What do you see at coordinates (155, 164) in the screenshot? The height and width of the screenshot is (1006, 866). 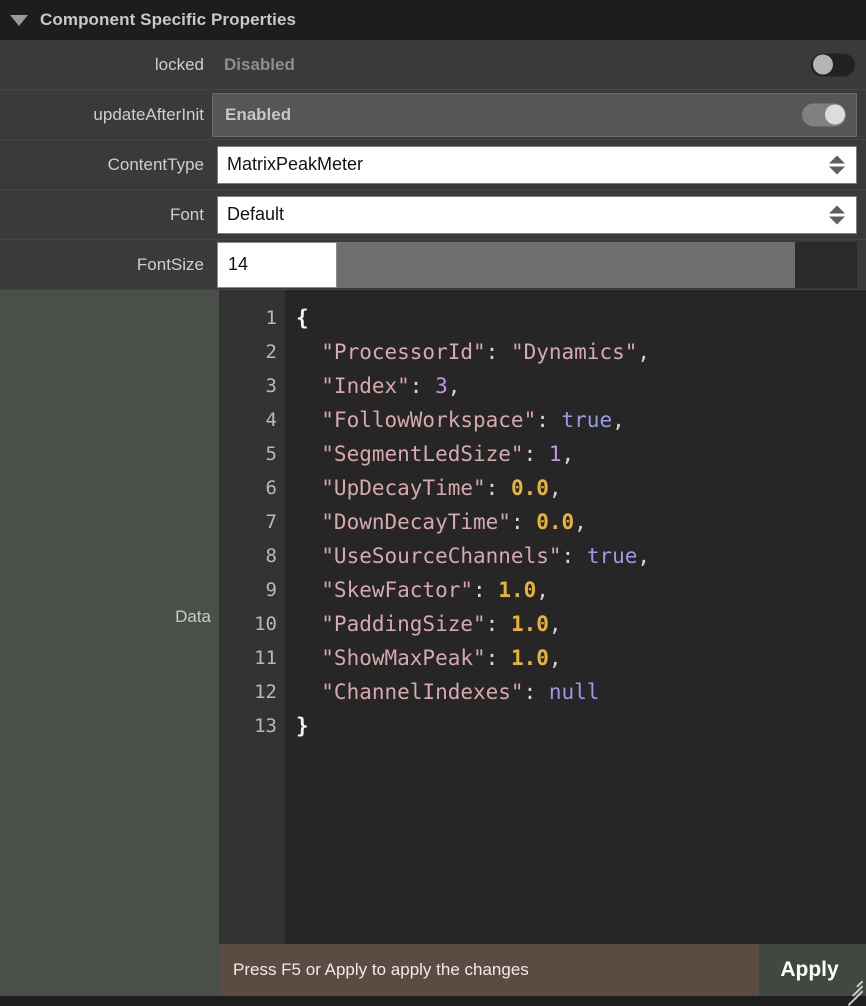 I see `property-label-content-type: ContentType` at bounding box center [155, 164].